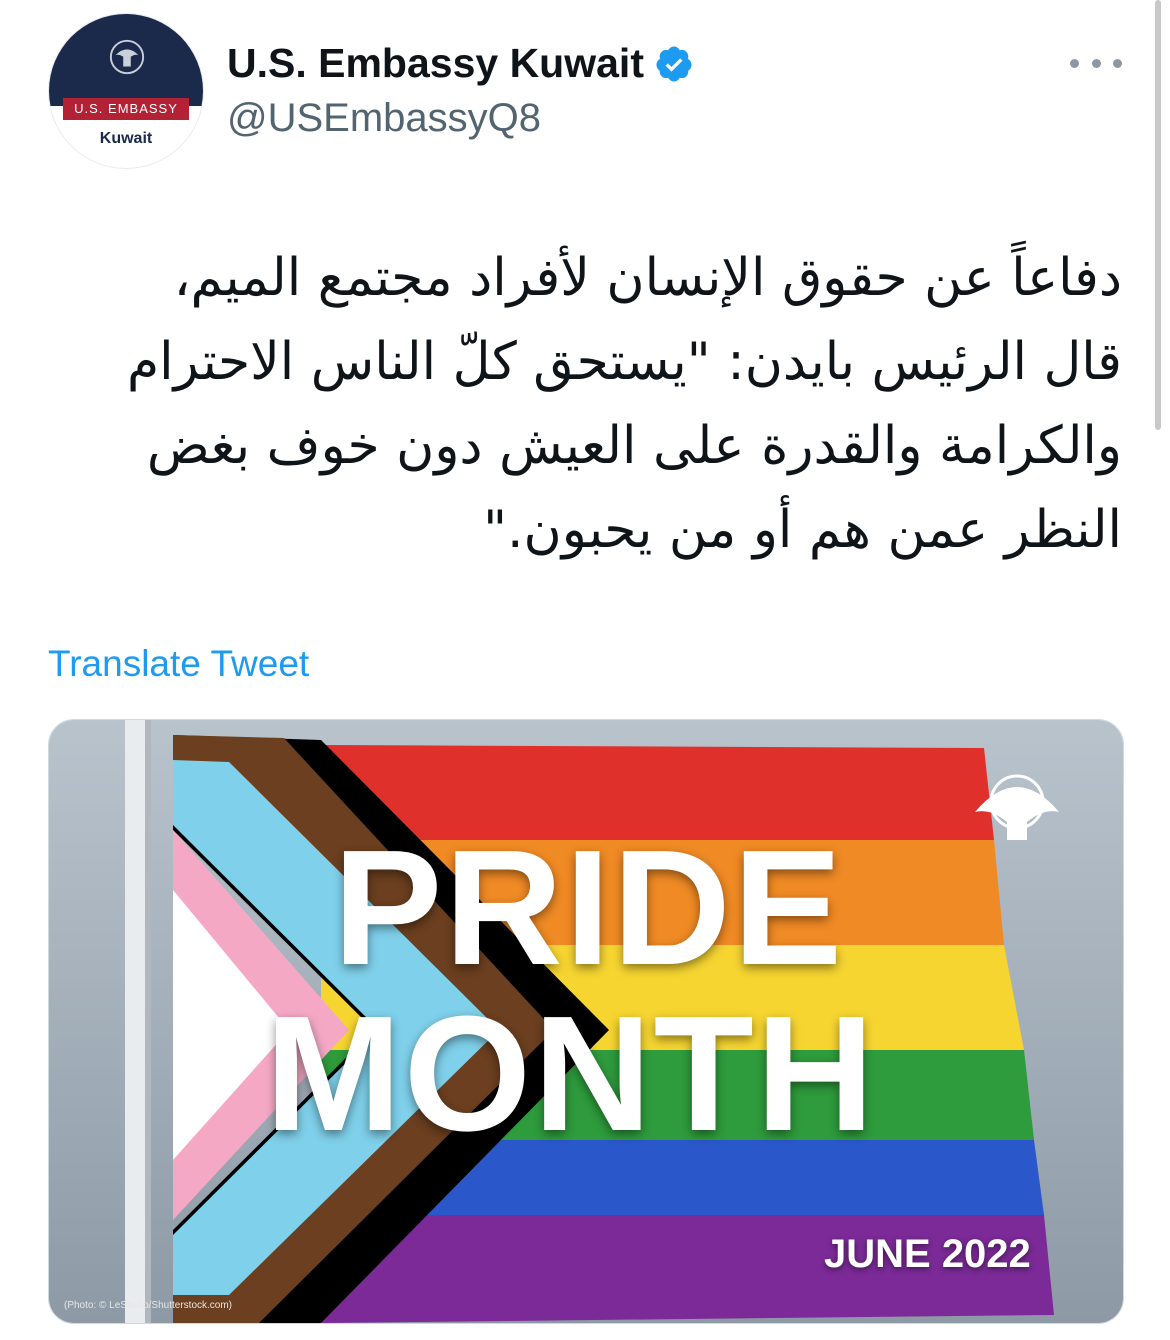 This screenshot has height=1340, width=1170. I want to click on more-horizontal-icon, so click(1096, 63).